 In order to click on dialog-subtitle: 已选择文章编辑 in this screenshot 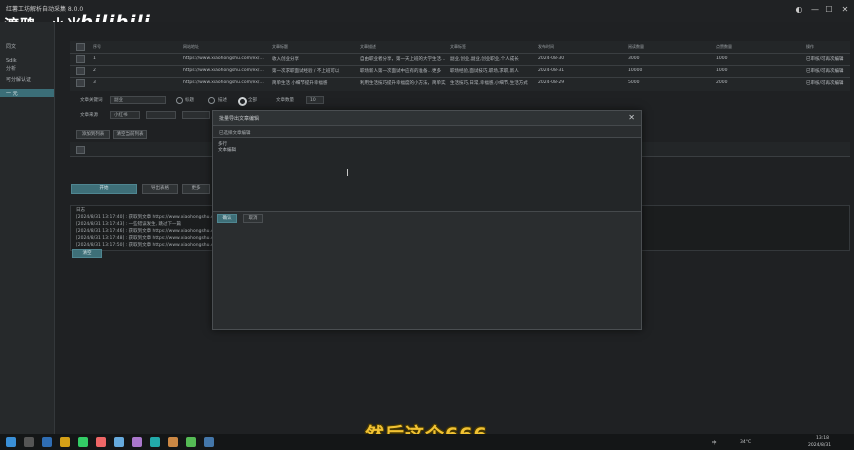, I will do `click(235, 133)`.